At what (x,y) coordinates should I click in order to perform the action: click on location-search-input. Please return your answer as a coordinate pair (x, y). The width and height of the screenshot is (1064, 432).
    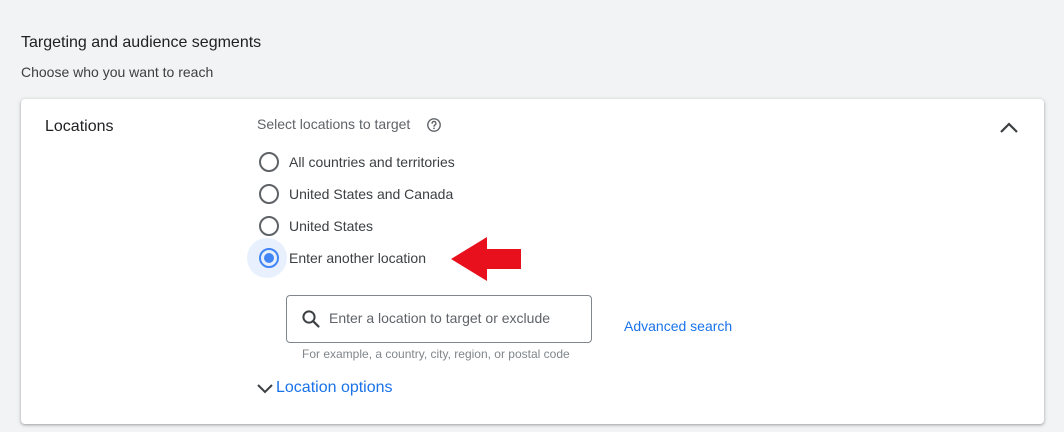
    Looking at the image, I should click on (454, 318).